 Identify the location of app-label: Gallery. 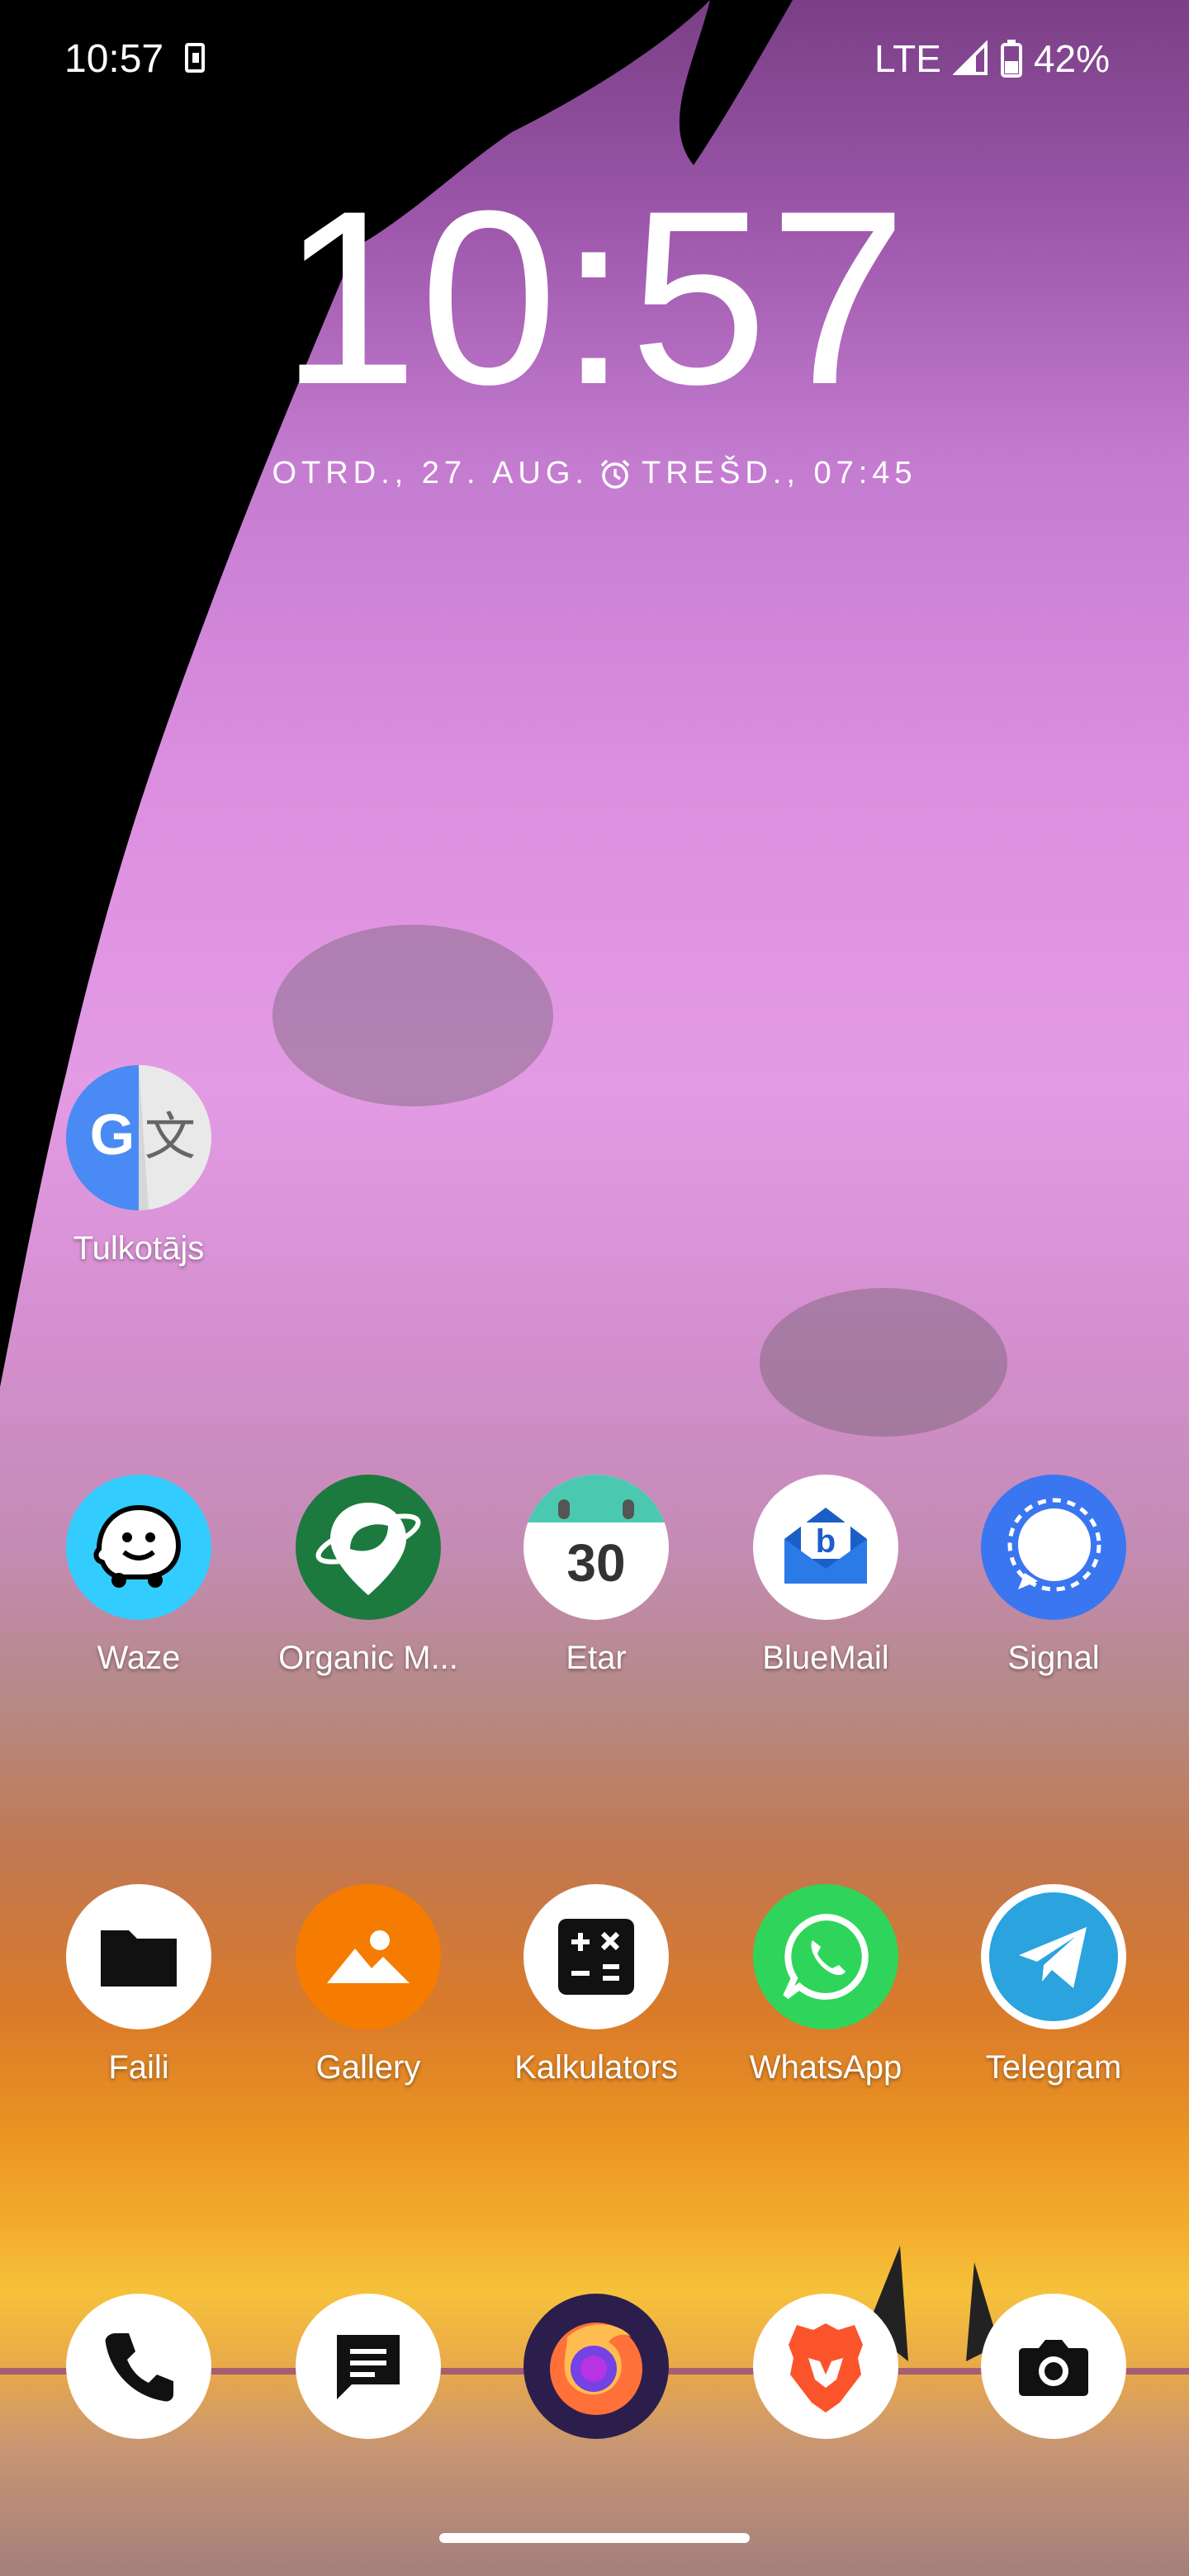
(368, 2067).